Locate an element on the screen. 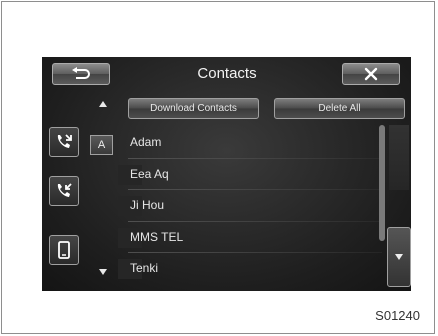  contact-row: Tenki is located at coordinates (250, 269).